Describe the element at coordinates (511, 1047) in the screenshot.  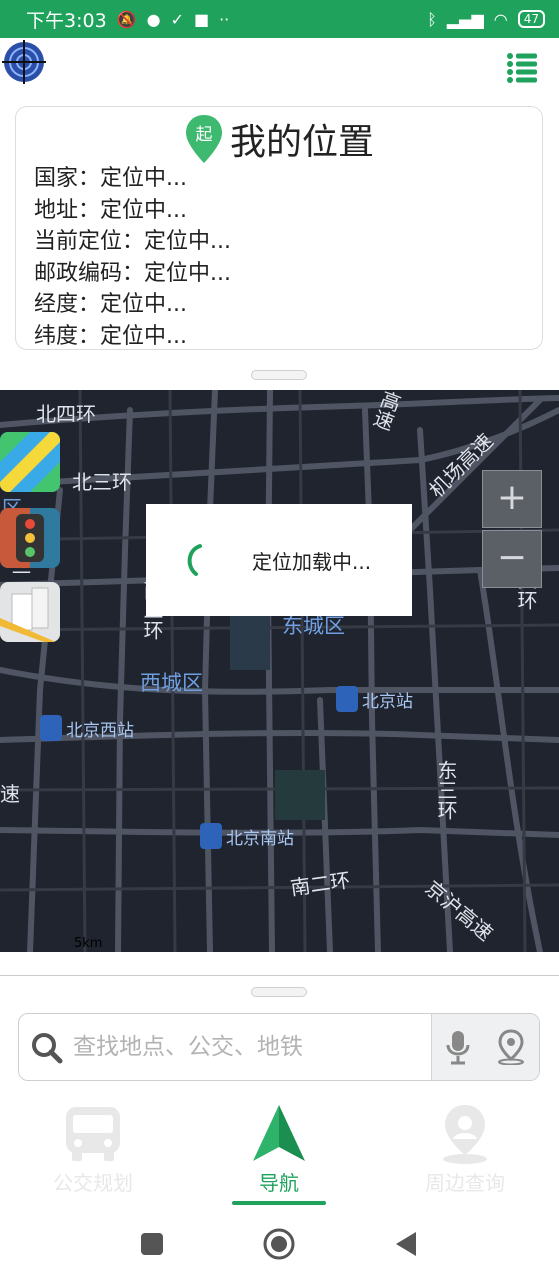
I see `location-pin-icon` at that location.